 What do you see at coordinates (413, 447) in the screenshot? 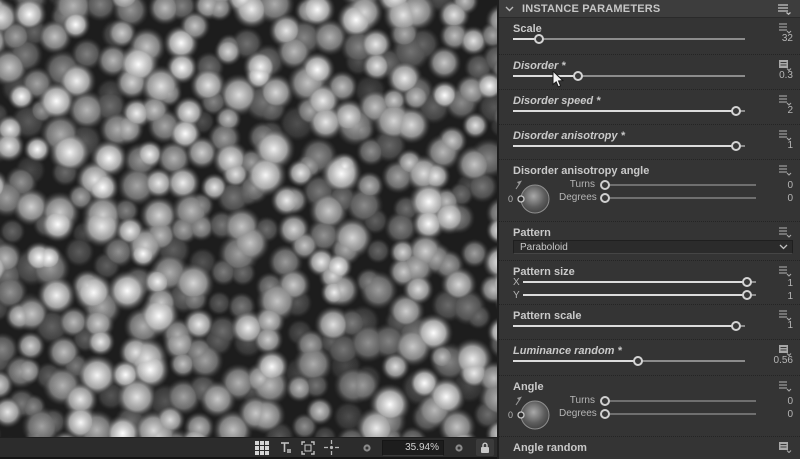
I see `zoom-level-input` at bounding box center [413, 447].